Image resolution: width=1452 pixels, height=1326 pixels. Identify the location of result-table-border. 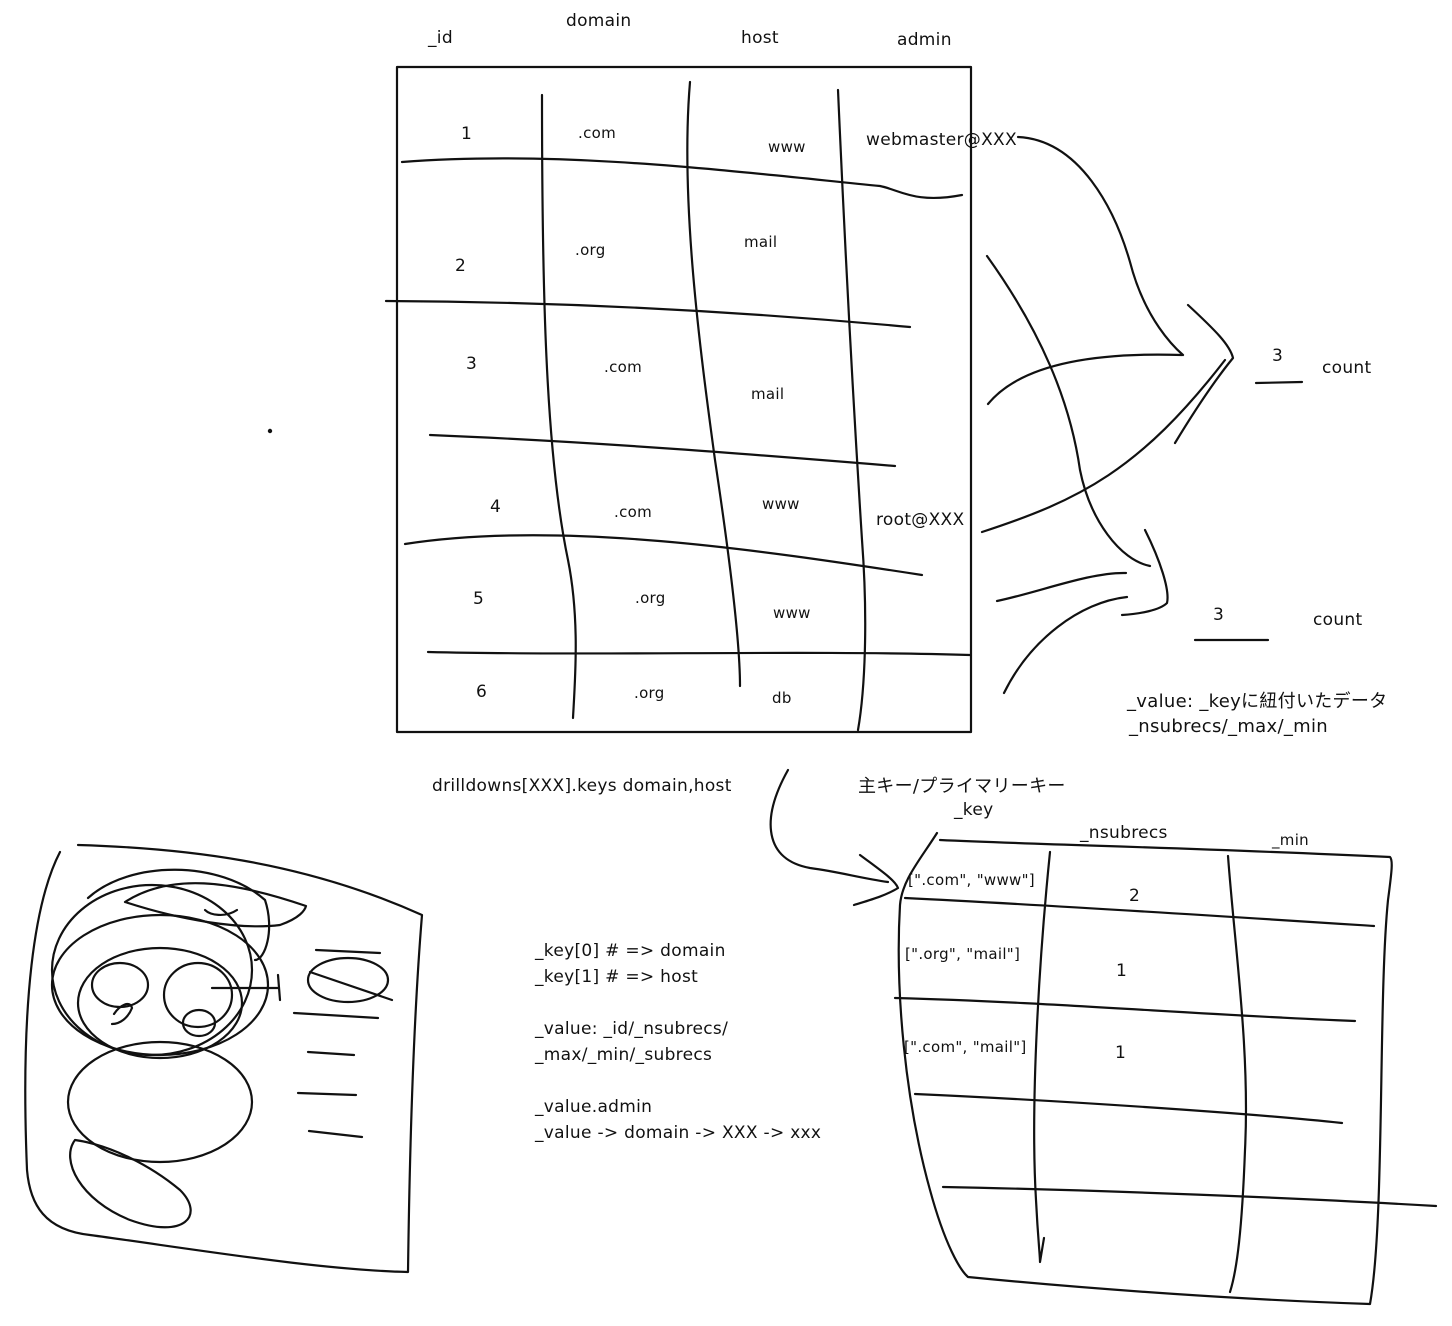
(1145, 1068).